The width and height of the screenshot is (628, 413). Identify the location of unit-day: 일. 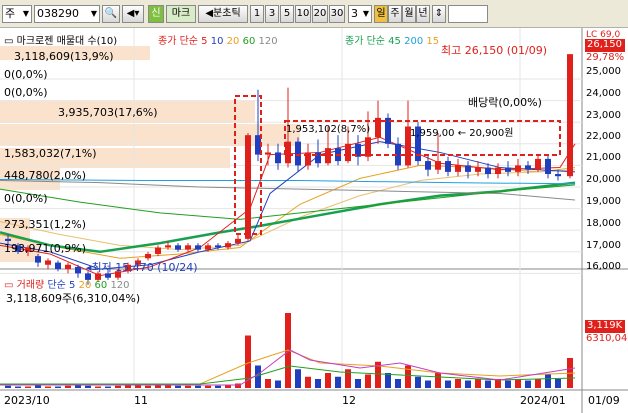
(381, 14).